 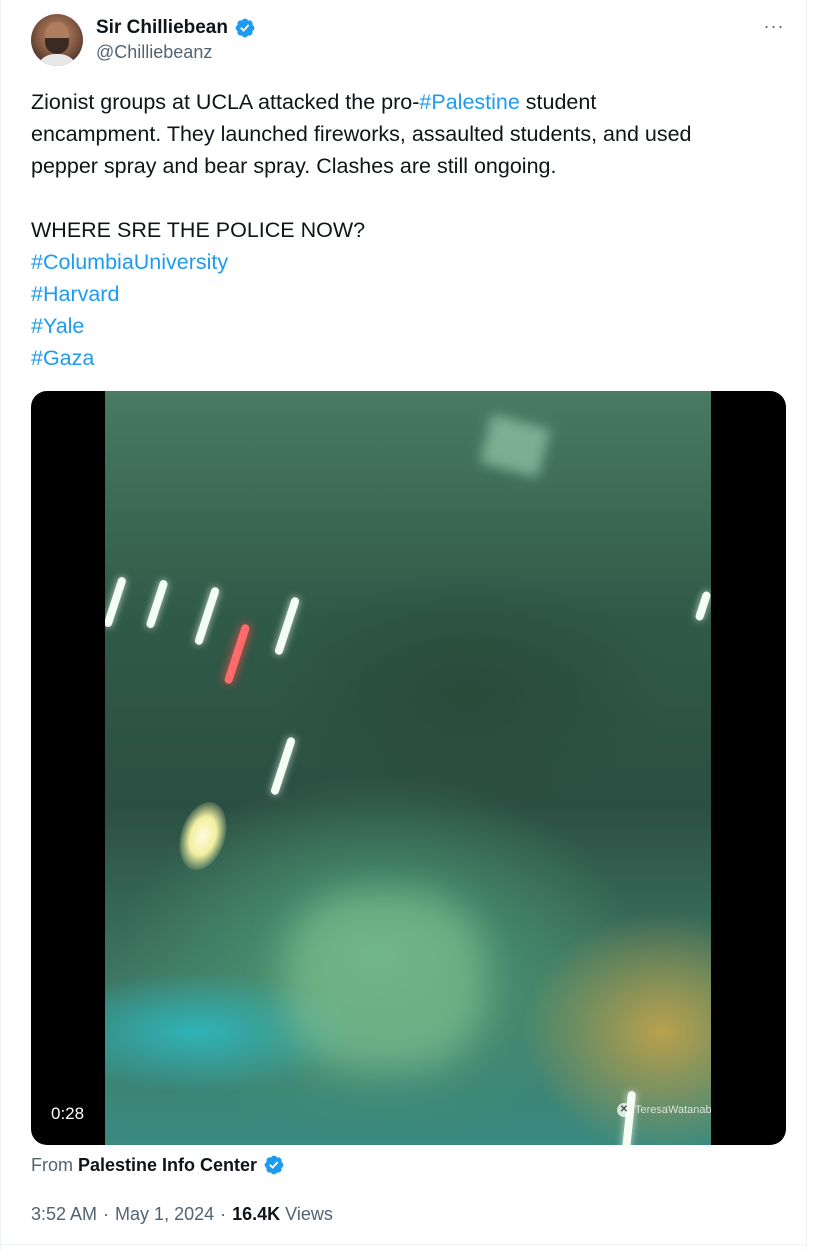 What do you see at coordinates (673, 1110) in the screenshot?
I see `watermark-text: TeresaWatanabe` at bounding box center [673, 1110].